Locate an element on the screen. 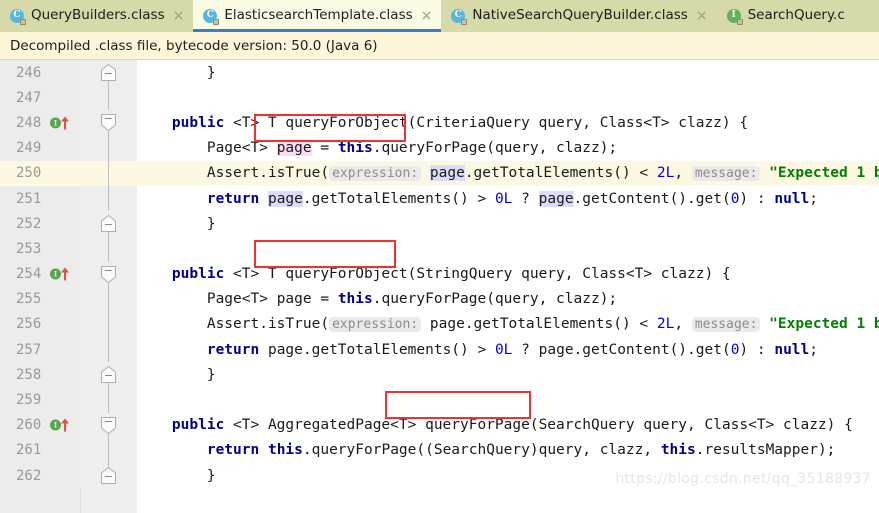 The width and height of the screenshot is (879, 513). code-line: 253 is located at coordinates (439, 249).